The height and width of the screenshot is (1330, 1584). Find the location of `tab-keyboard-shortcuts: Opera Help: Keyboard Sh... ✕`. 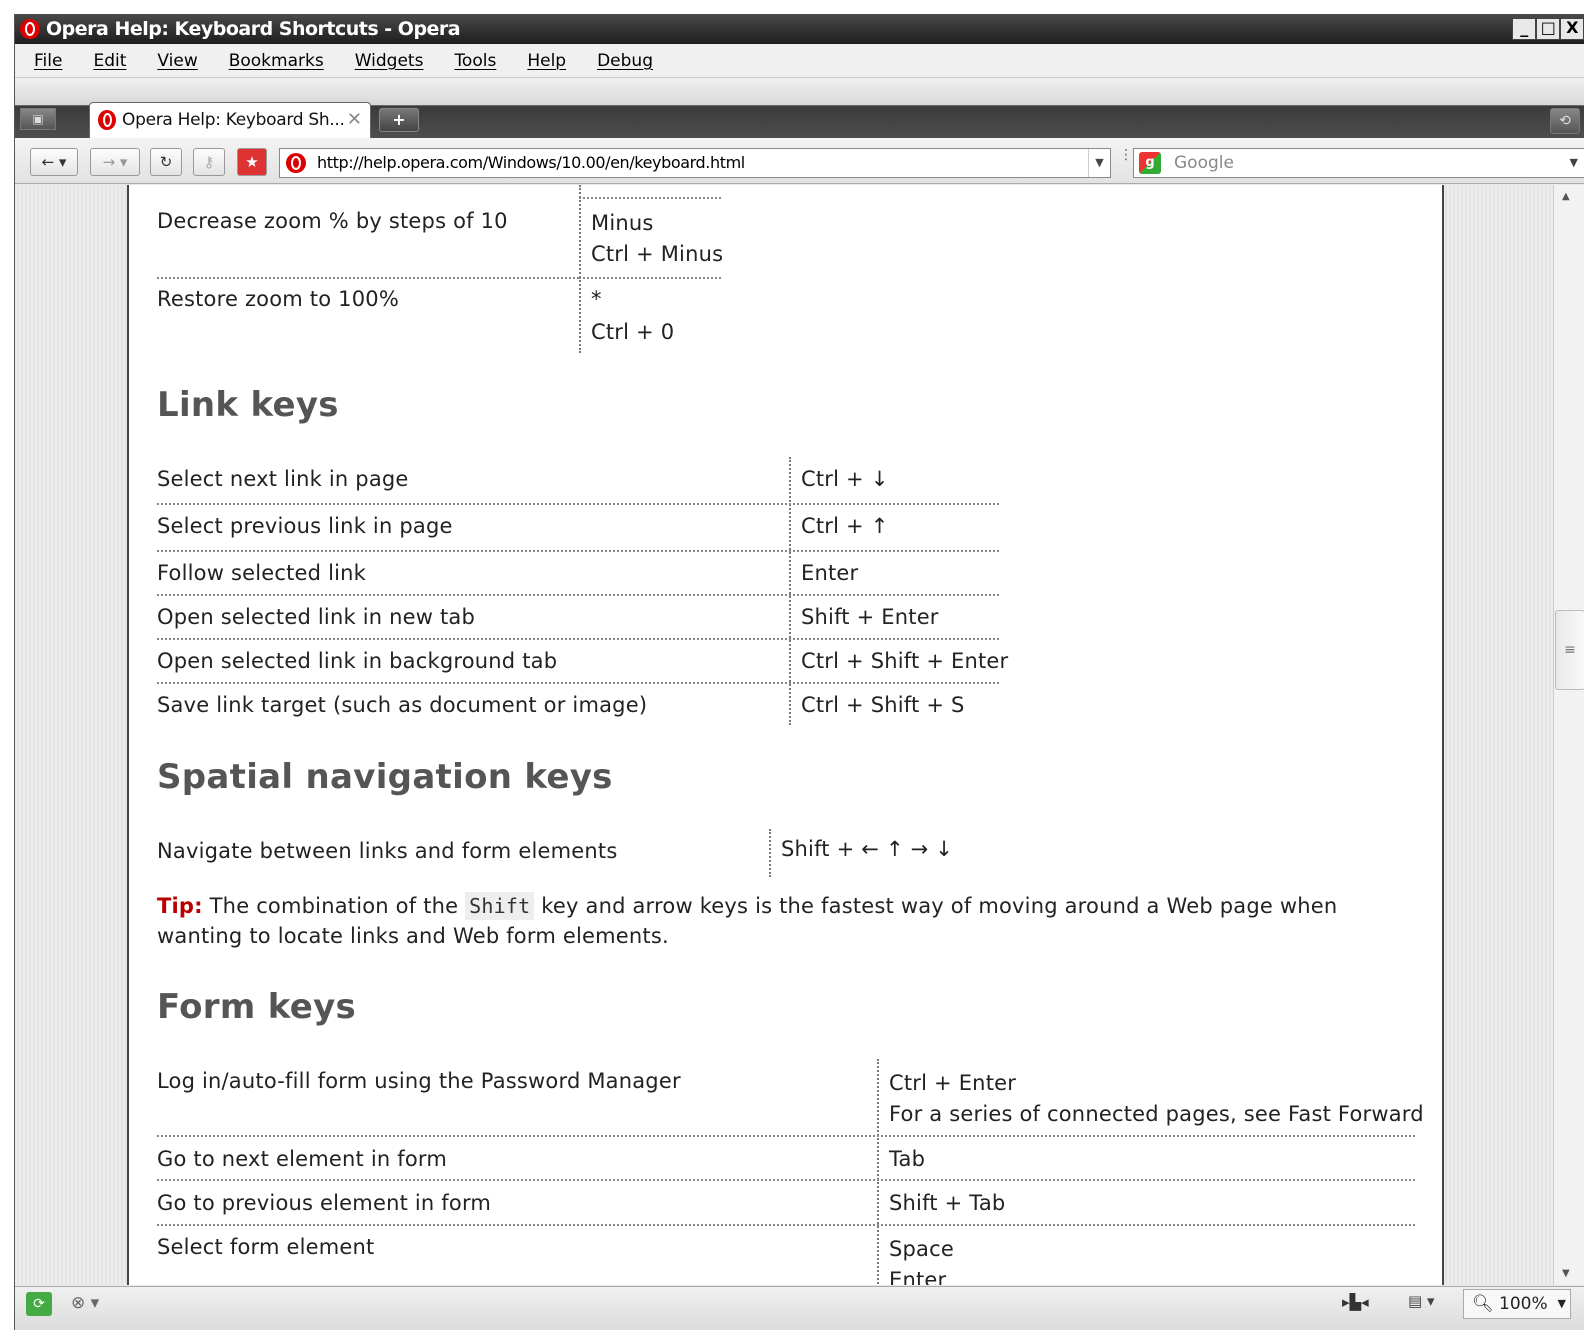

tab-keyboard-shortcuts: Opera Help: Keyboard Sh... ✕ is located at coordinates (230, 120).